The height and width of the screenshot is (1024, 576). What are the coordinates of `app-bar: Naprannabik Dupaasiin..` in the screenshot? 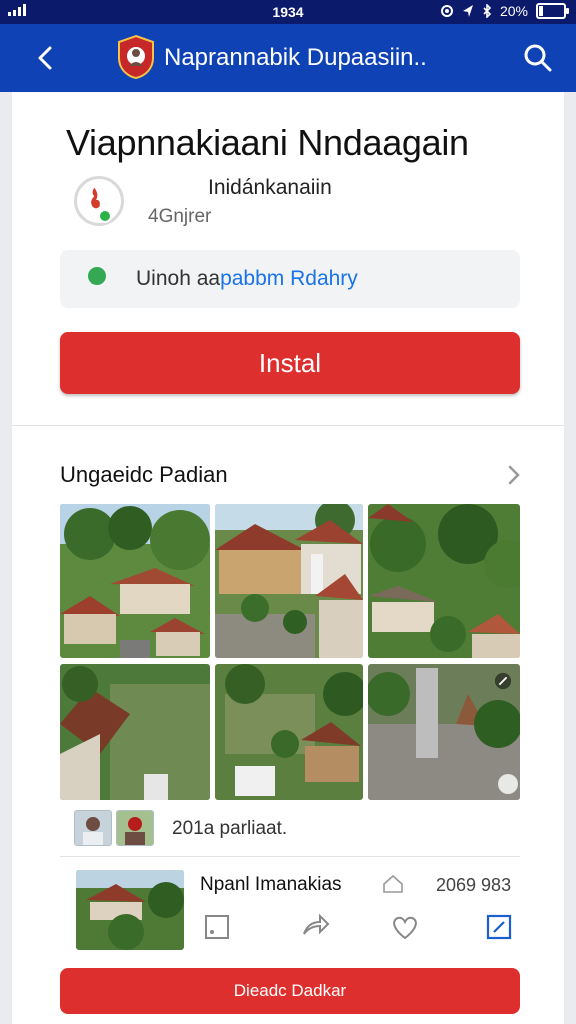 It's located at (288, 58).